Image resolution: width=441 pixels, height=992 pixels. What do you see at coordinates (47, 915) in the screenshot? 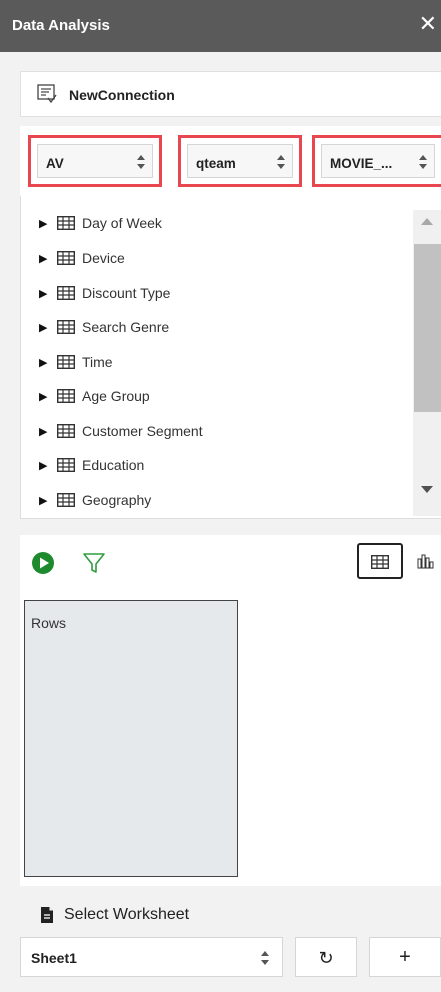
I see `file-icon` at bounding box center [47, 915].